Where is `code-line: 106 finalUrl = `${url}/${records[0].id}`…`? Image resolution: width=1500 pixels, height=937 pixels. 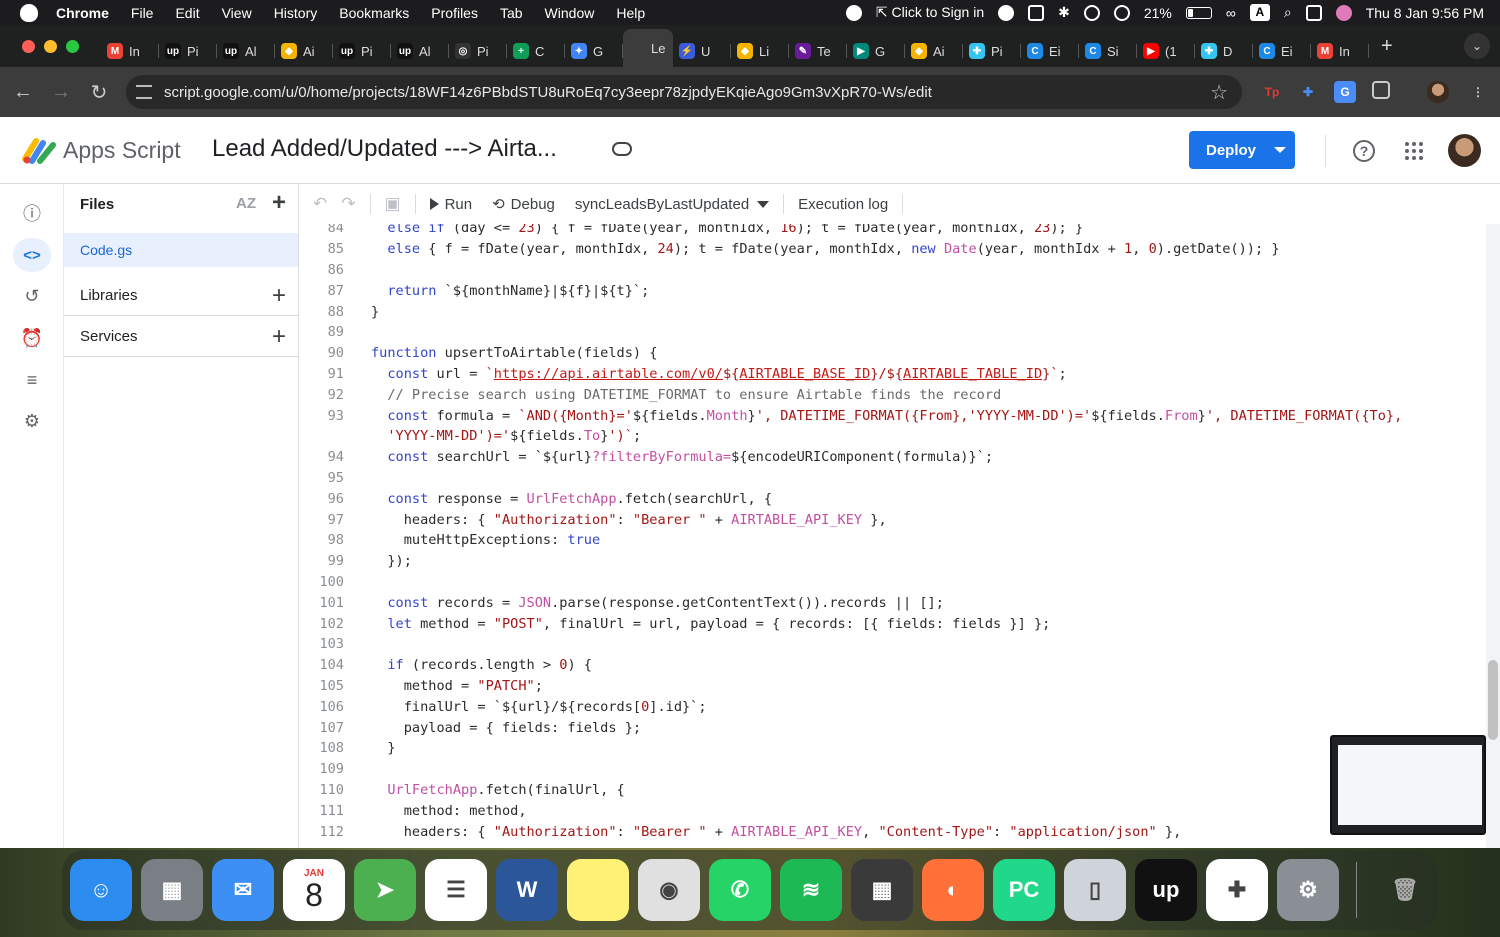
code-line: 106 finalUrl = `${url}/${records[0].id}`… is located at coordinates (899, 706).